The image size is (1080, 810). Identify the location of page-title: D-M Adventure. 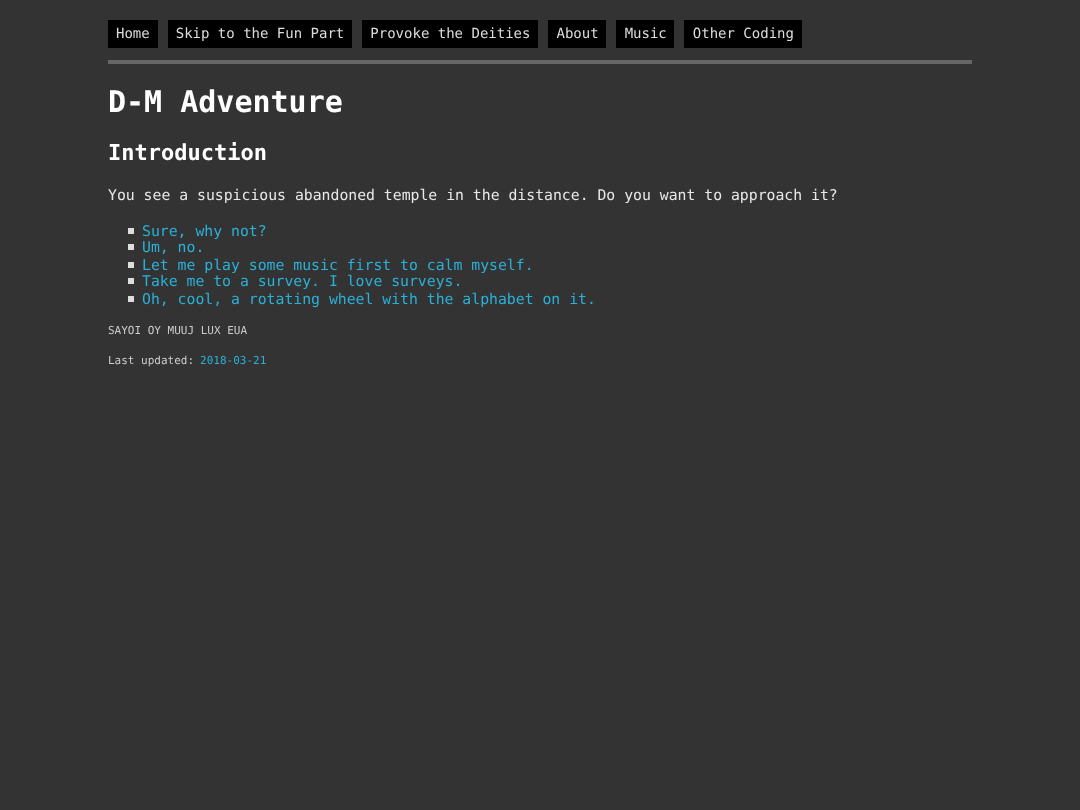
(226, 102).